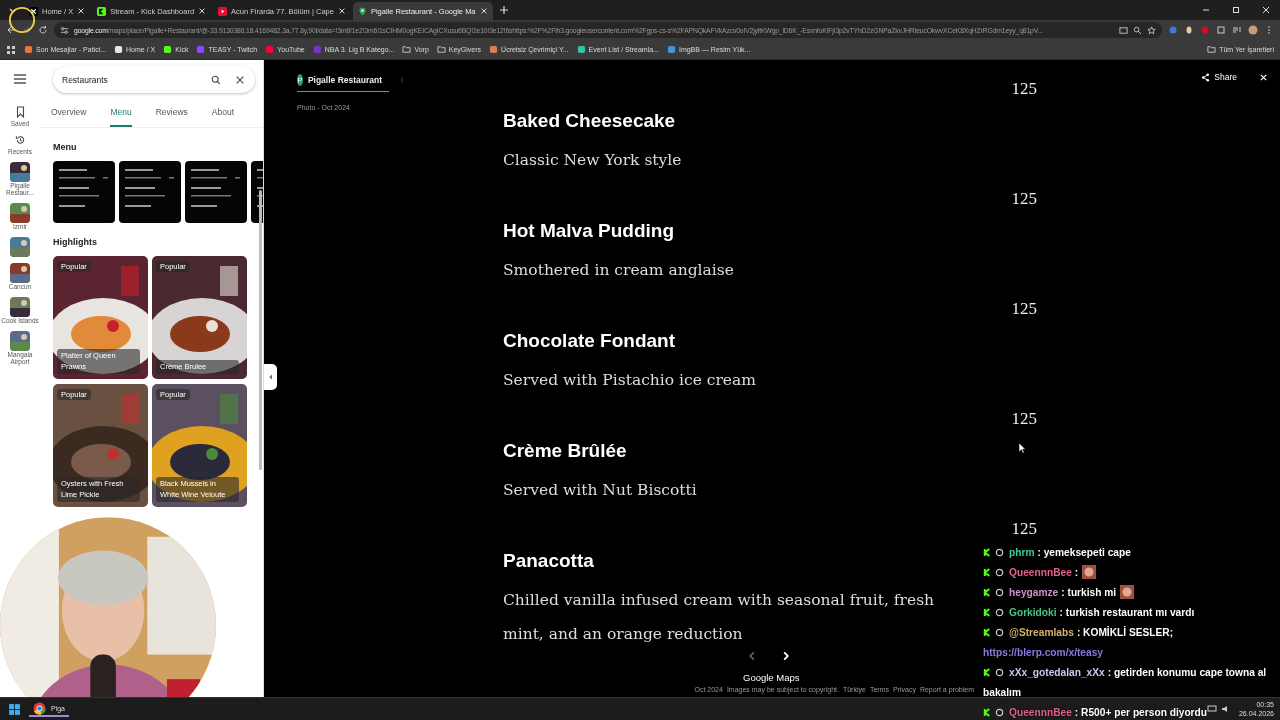 This screenshot has height=720, width=1280. What do you see at coordinates (503, 10) in the screenshot?
I see `new-tab-icon` at bounding box center [503, 10].